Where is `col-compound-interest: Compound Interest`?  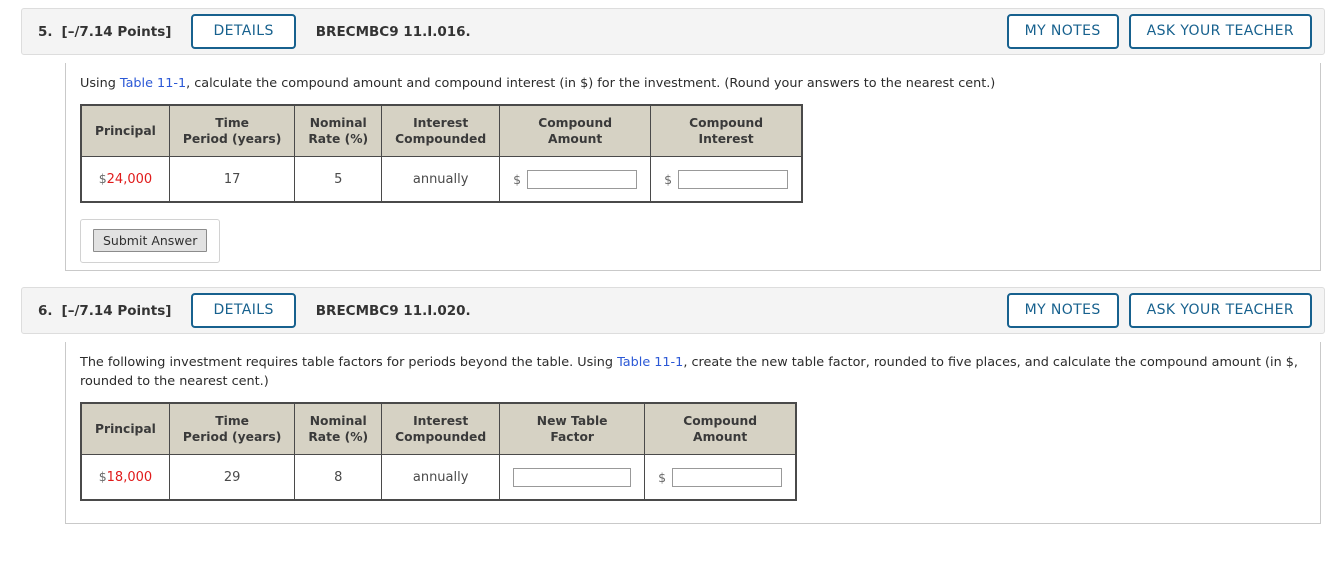
col-compound-interest: Compound Interest is located at coordinates (726, 131).